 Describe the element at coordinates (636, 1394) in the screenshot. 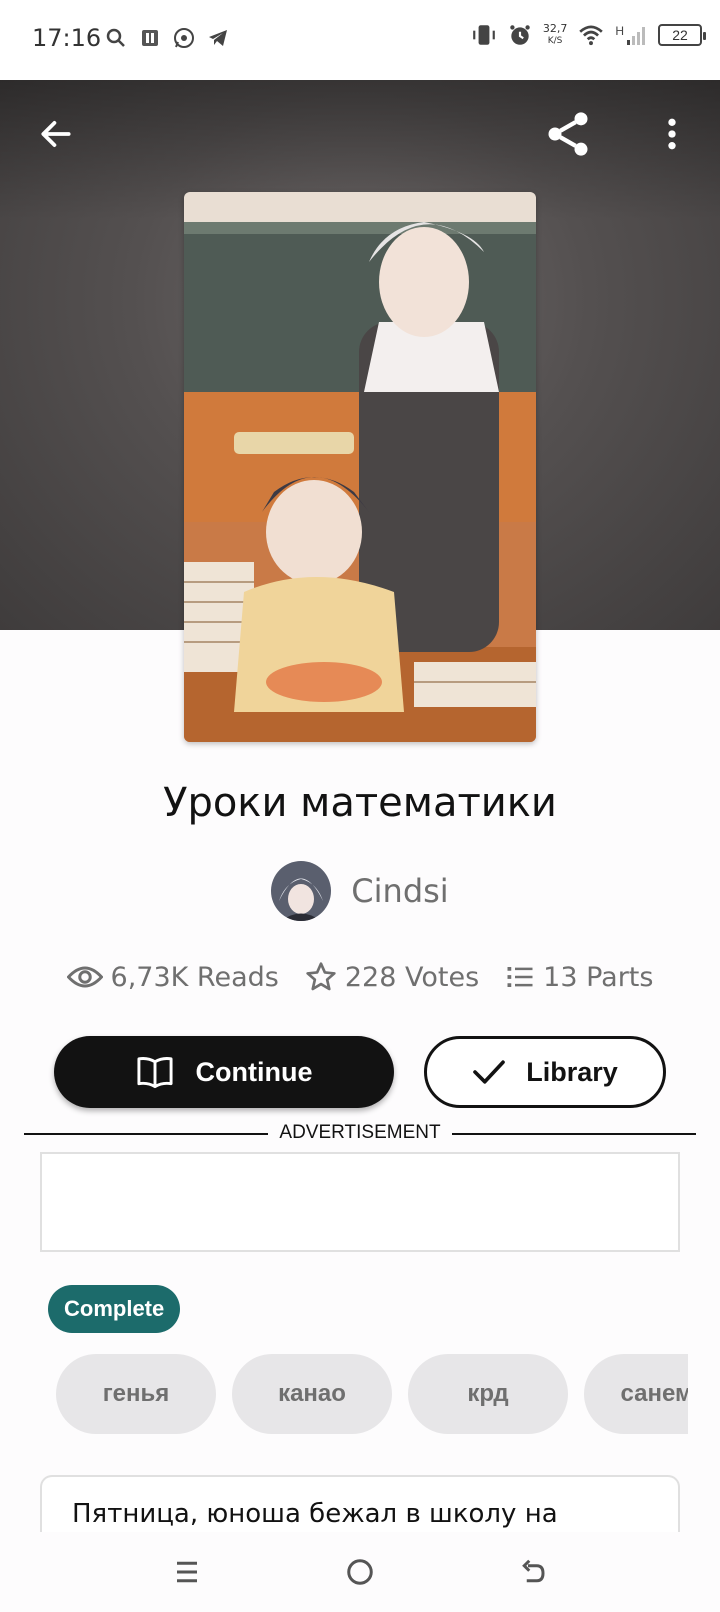

I see `tag-chip: санеми` at that location.